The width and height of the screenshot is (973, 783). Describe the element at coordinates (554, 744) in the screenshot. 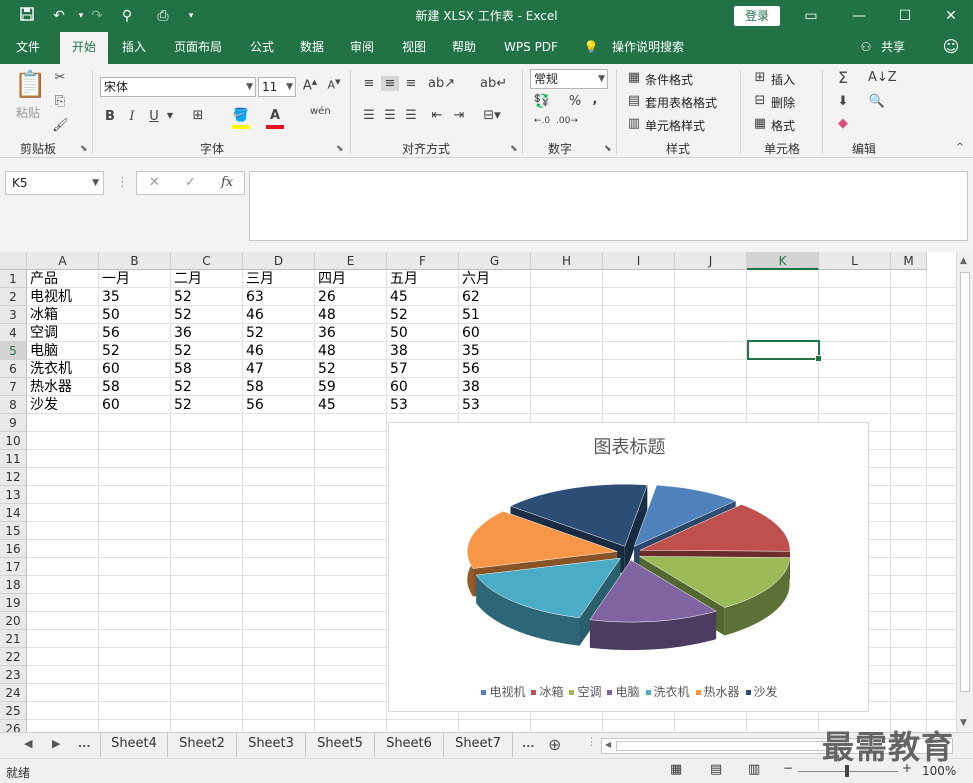

I see `add-sheet-icon: ⊕` at that location.